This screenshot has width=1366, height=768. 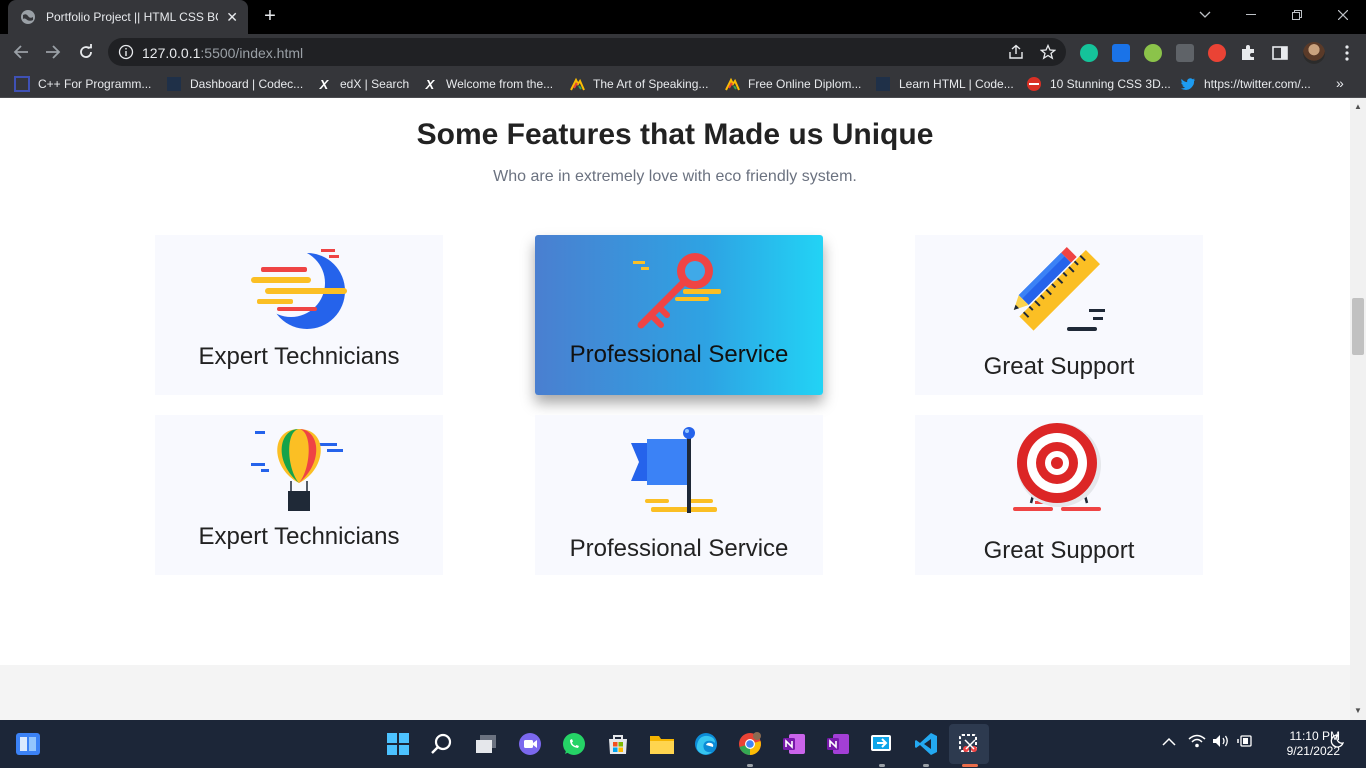 What do you see at coordinates (1358, 326) in the screenshot?
I see `scrollbar-thumb` at bounding box center [1358, 326].